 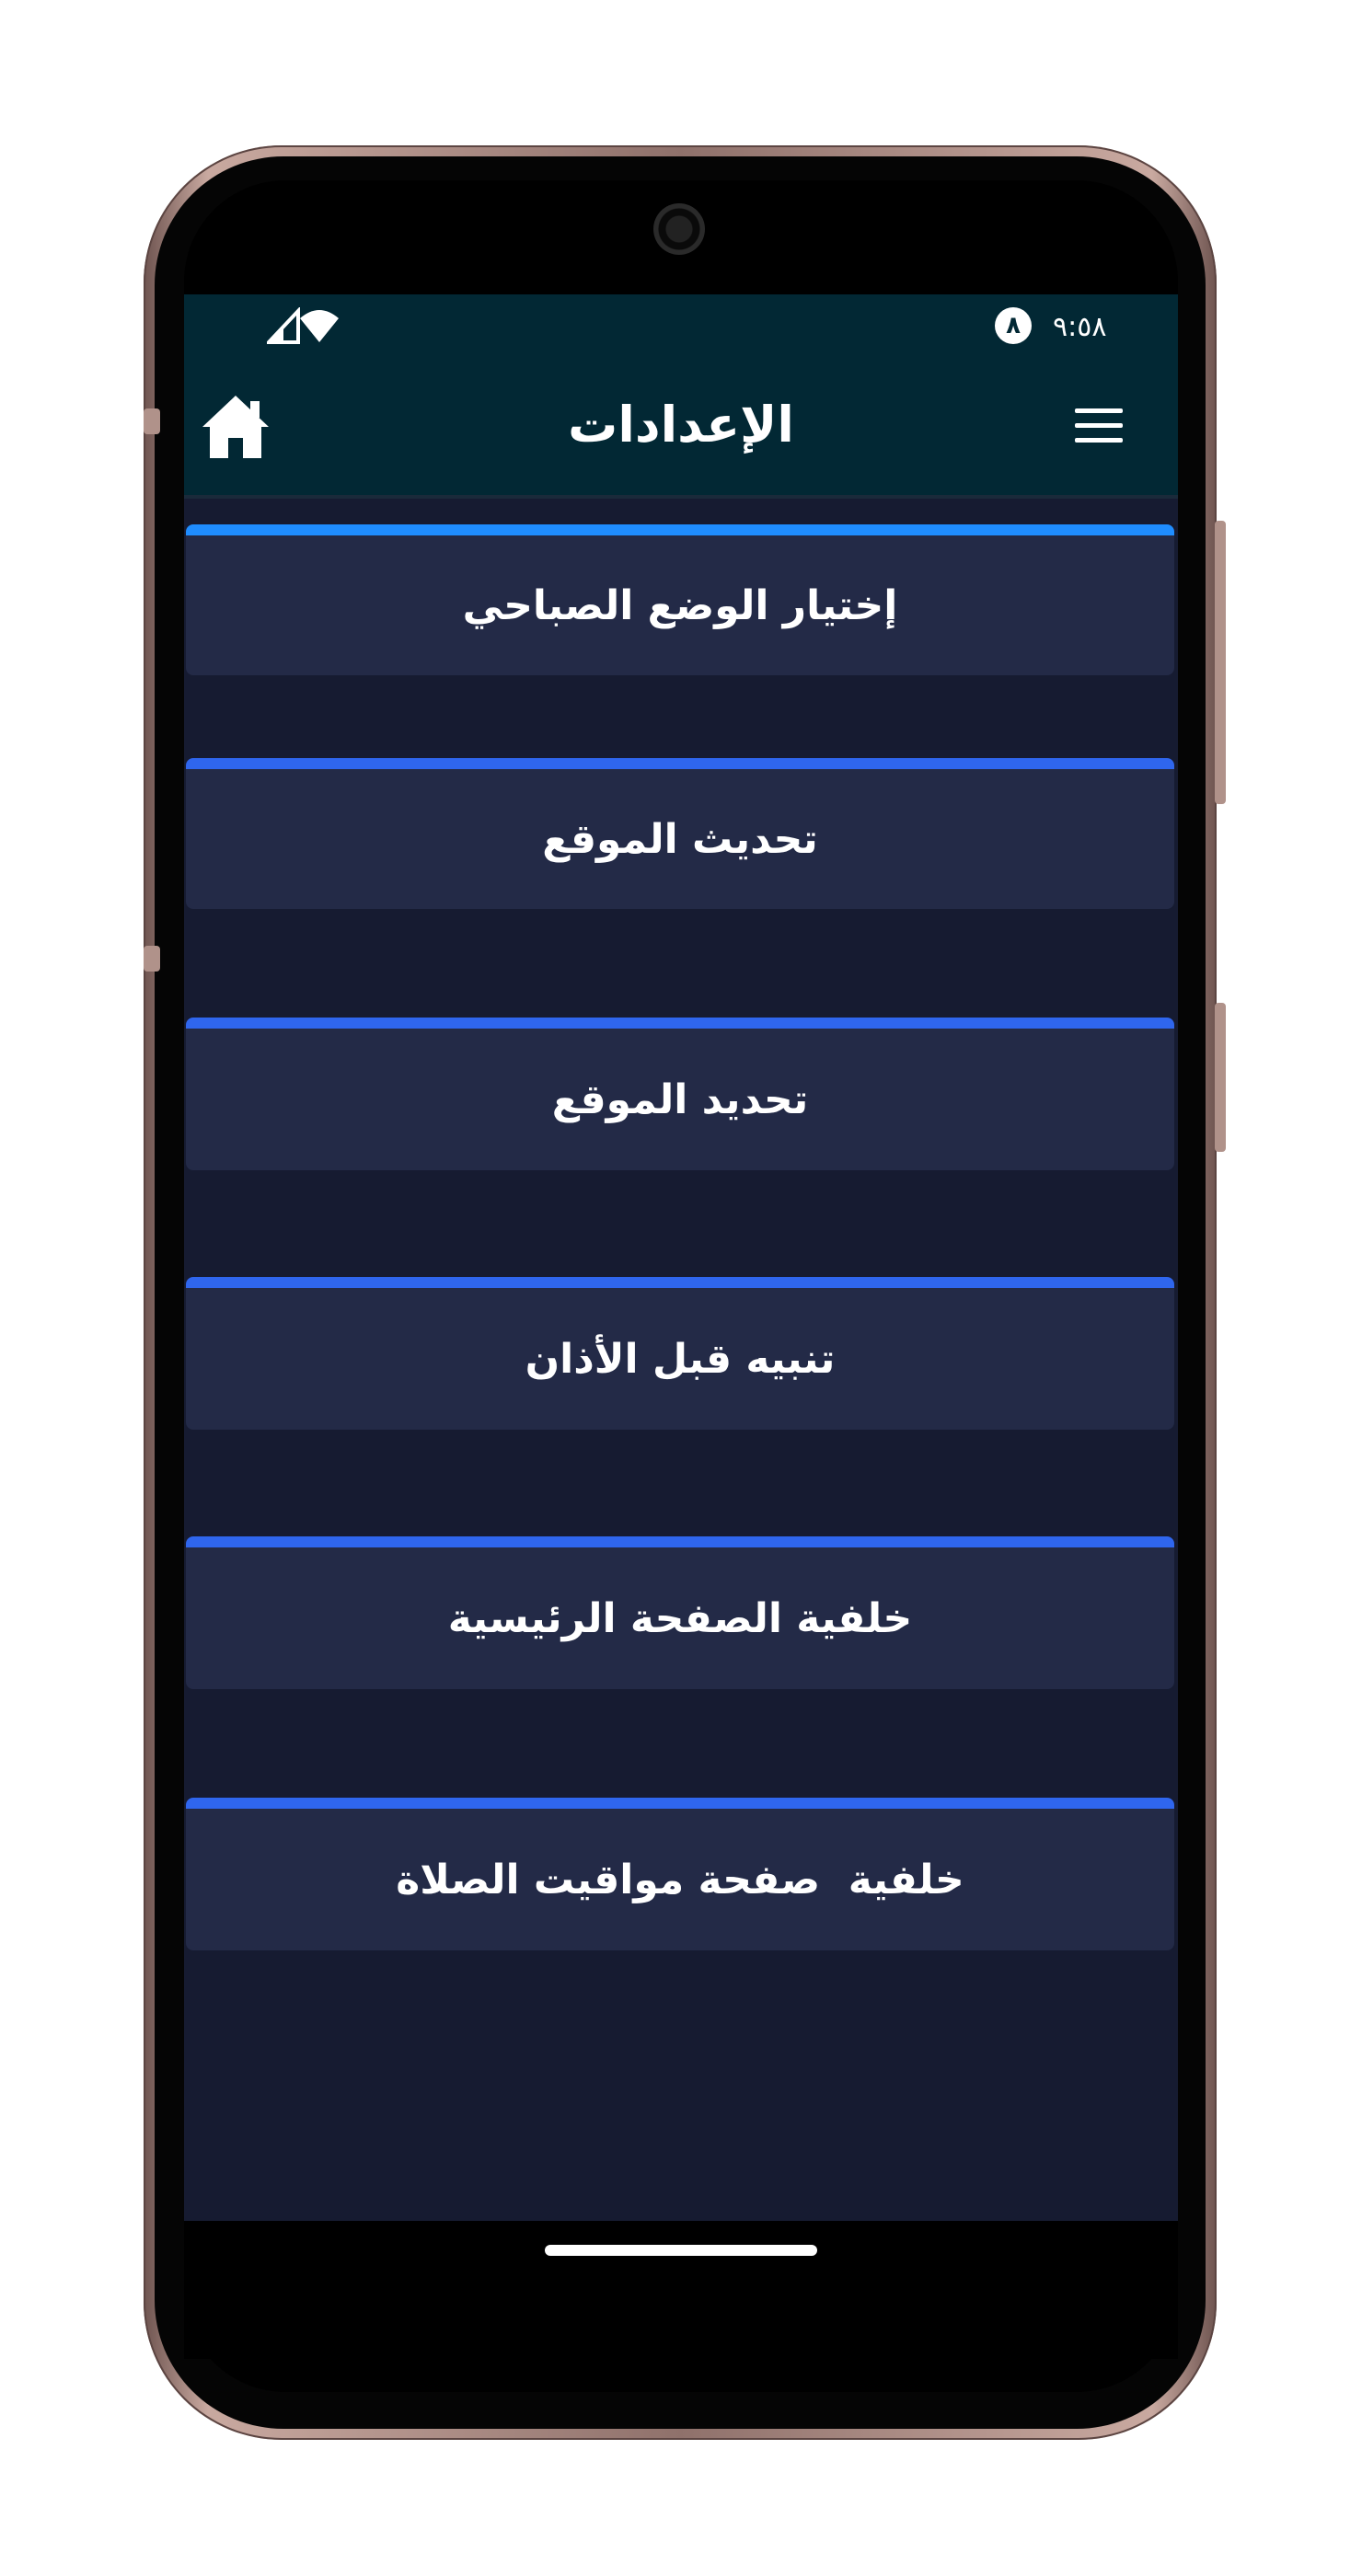 What do you see at coordinates (681, 2250) in the screenshot?
I see `home-indicator` at bounding box center [681, 2250].